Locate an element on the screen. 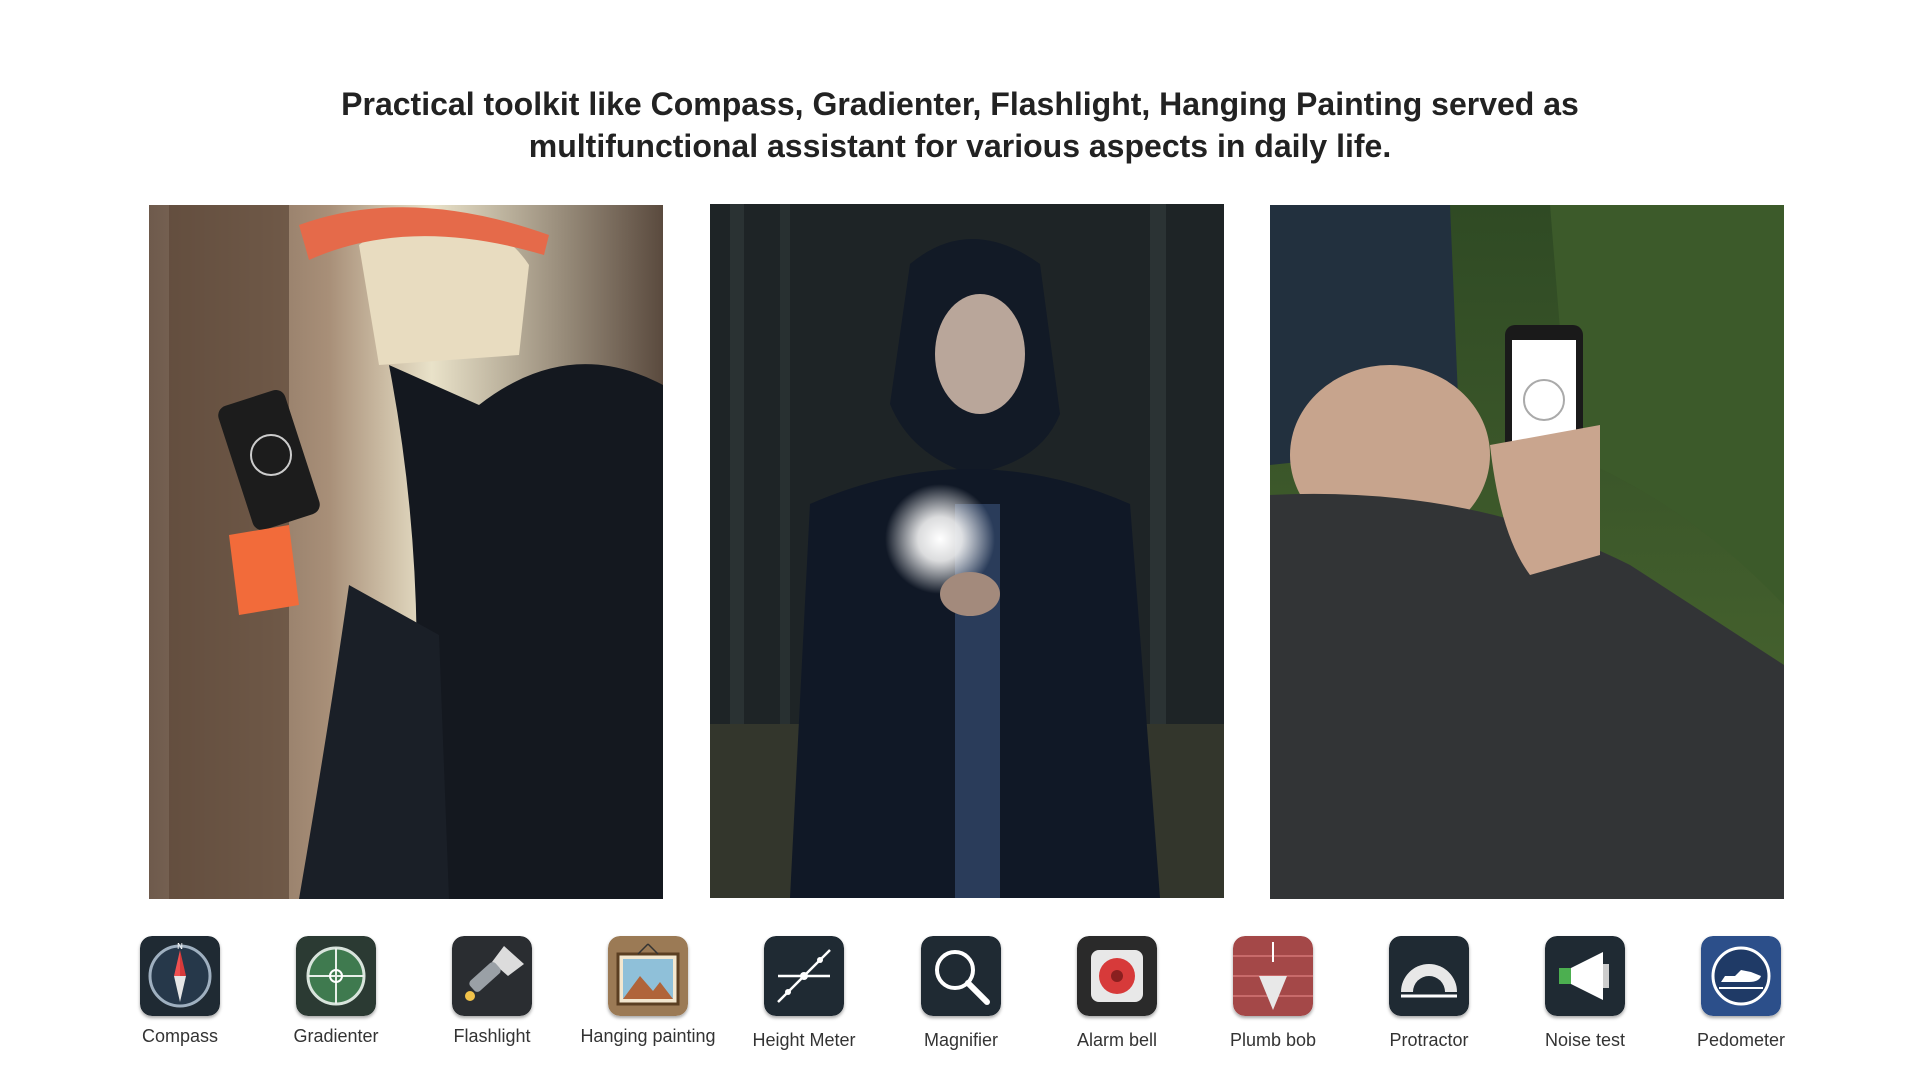 The height and width of the screenshot is (1080, 1920). tool-label: Pedometer is located at coordinates (1741, 1040).